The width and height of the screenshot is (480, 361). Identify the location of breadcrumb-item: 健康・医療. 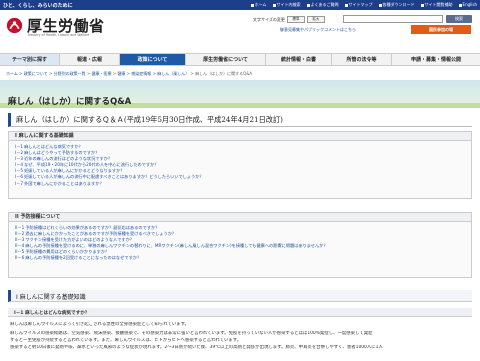
(102, 73).